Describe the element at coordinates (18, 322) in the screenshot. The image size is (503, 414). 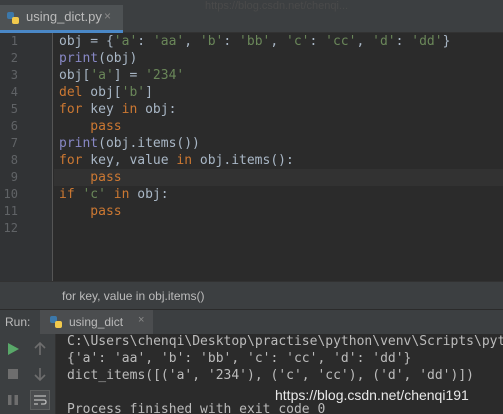
I see `run-panel-label: Run:` at that location.